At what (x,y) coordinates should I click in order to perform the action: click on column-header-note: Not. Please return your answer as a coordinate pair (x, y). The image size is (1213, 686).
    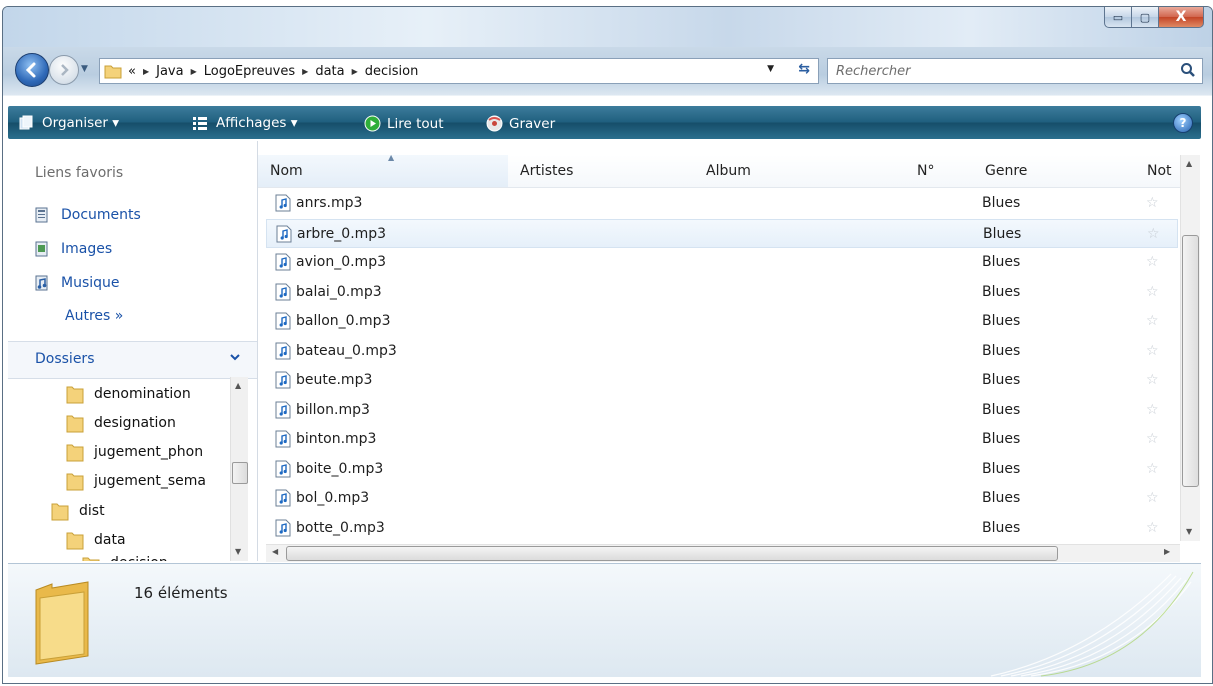
    Looking at the image, I should click on (1158, 171).